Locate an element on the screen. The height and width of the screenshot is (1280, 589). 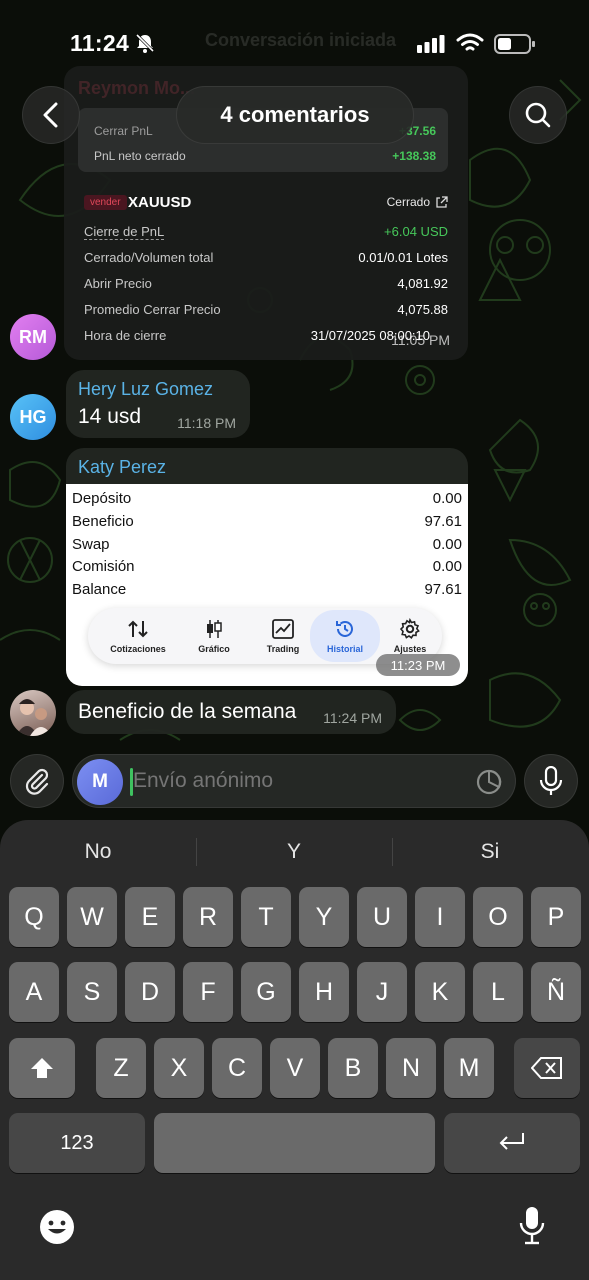
key-g: G is located at coordinates (266, 992).